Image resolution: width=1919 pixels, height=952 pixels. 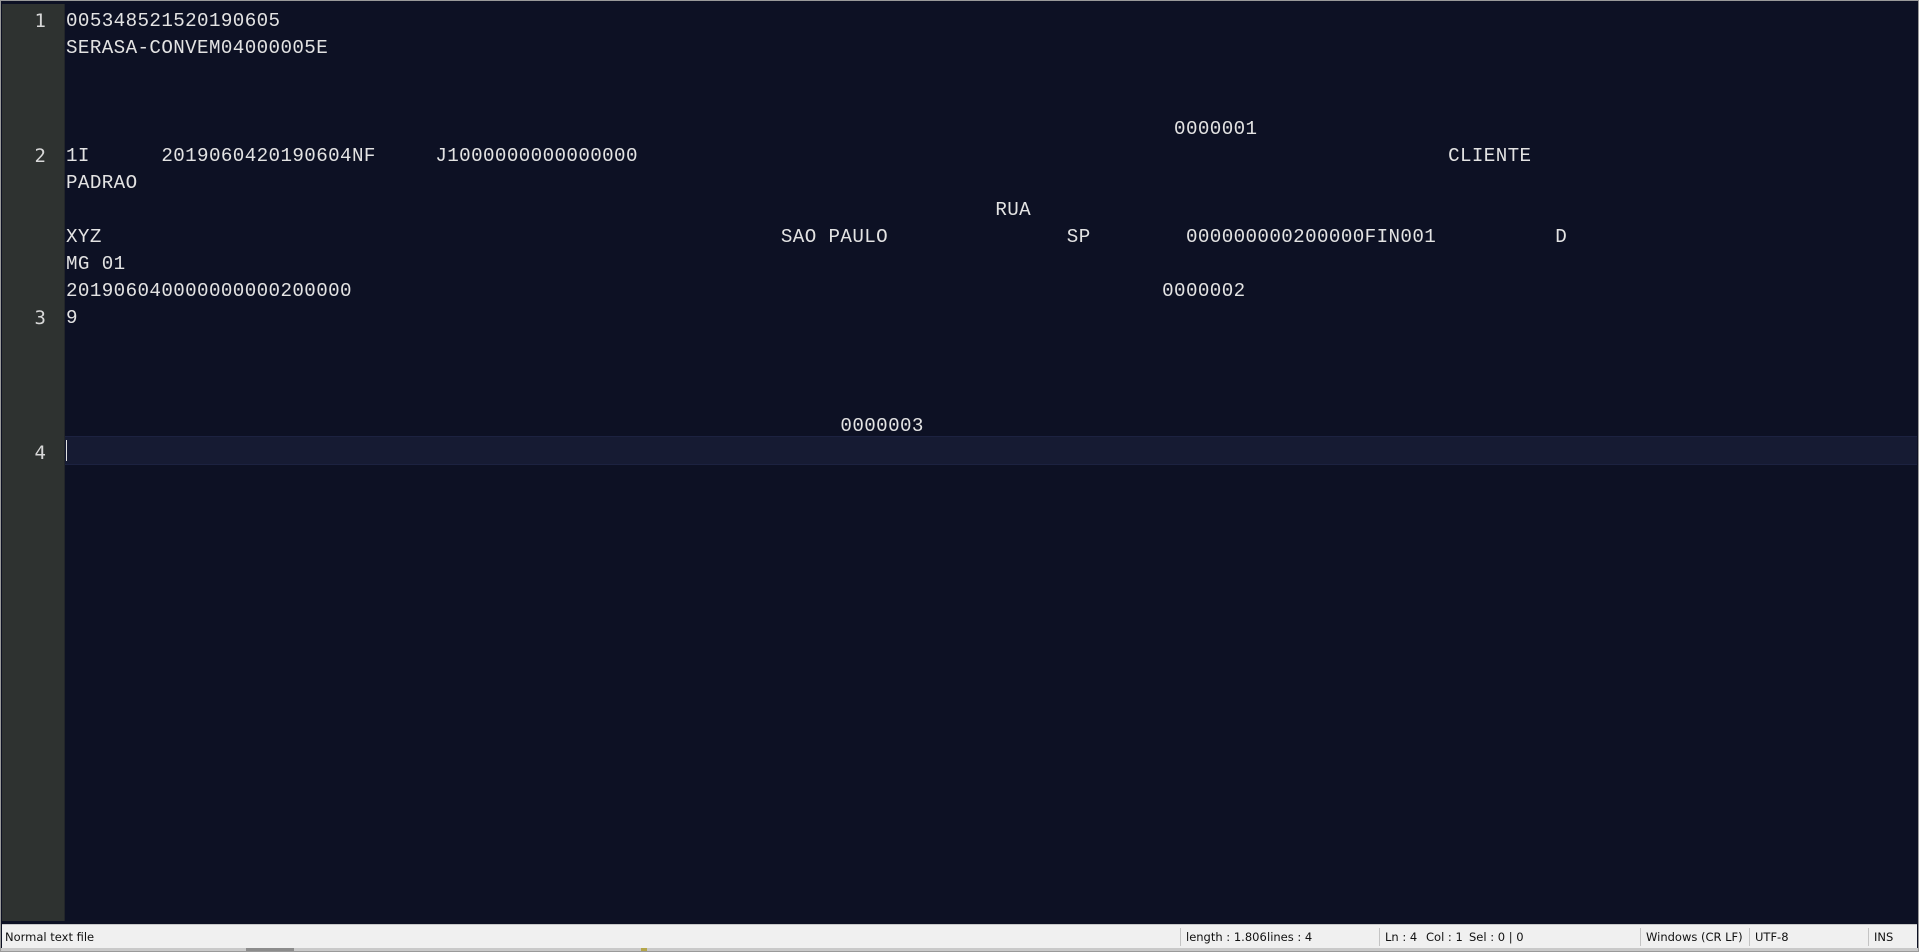 What do you see at coordinates (1698, 937) in the screenshot?
I see `status-eol-format: Windows (CR LF)` at bounding box center [1698, 937].